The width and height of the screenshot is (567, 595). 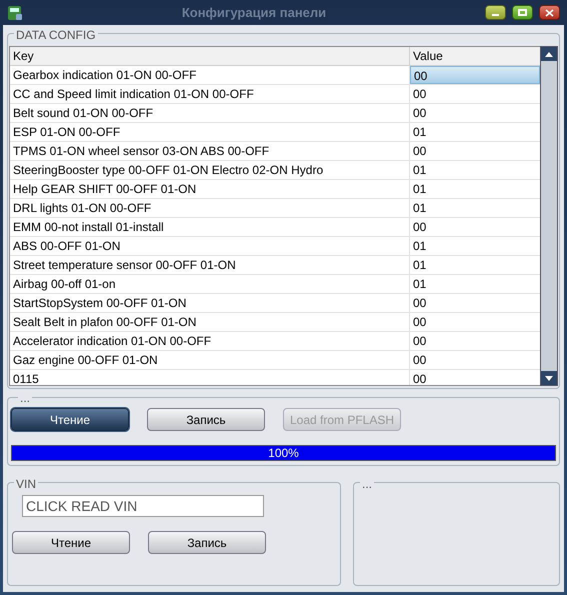 I want to click on scroll-down-icon, so click(x=549, y=378).